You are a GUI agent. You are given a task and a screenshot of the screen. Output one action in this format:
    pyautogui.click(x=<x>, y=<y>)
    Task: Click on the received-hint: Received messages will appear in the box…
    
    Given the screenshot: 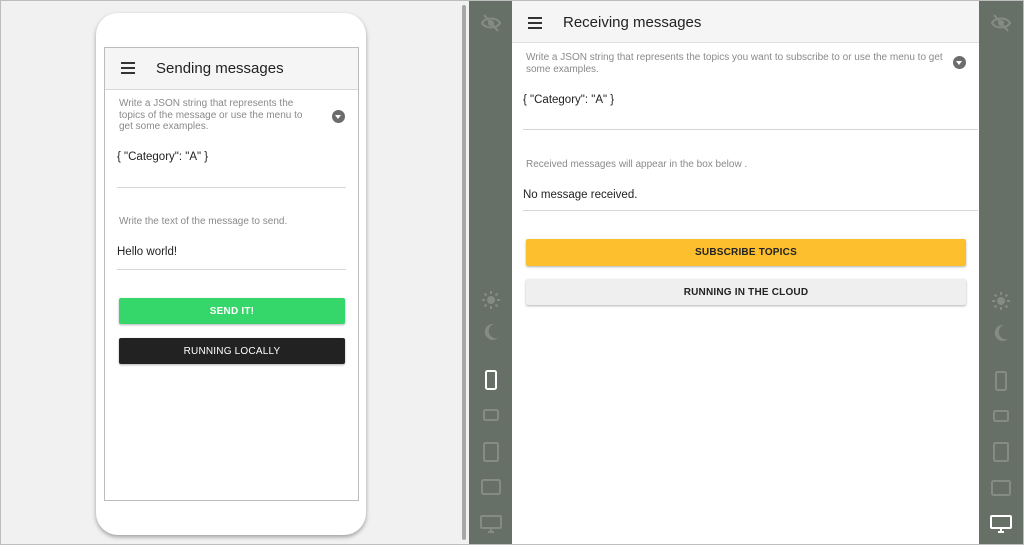 What is the action you would take?
    pyautogui.click(x=637, y=164)
    